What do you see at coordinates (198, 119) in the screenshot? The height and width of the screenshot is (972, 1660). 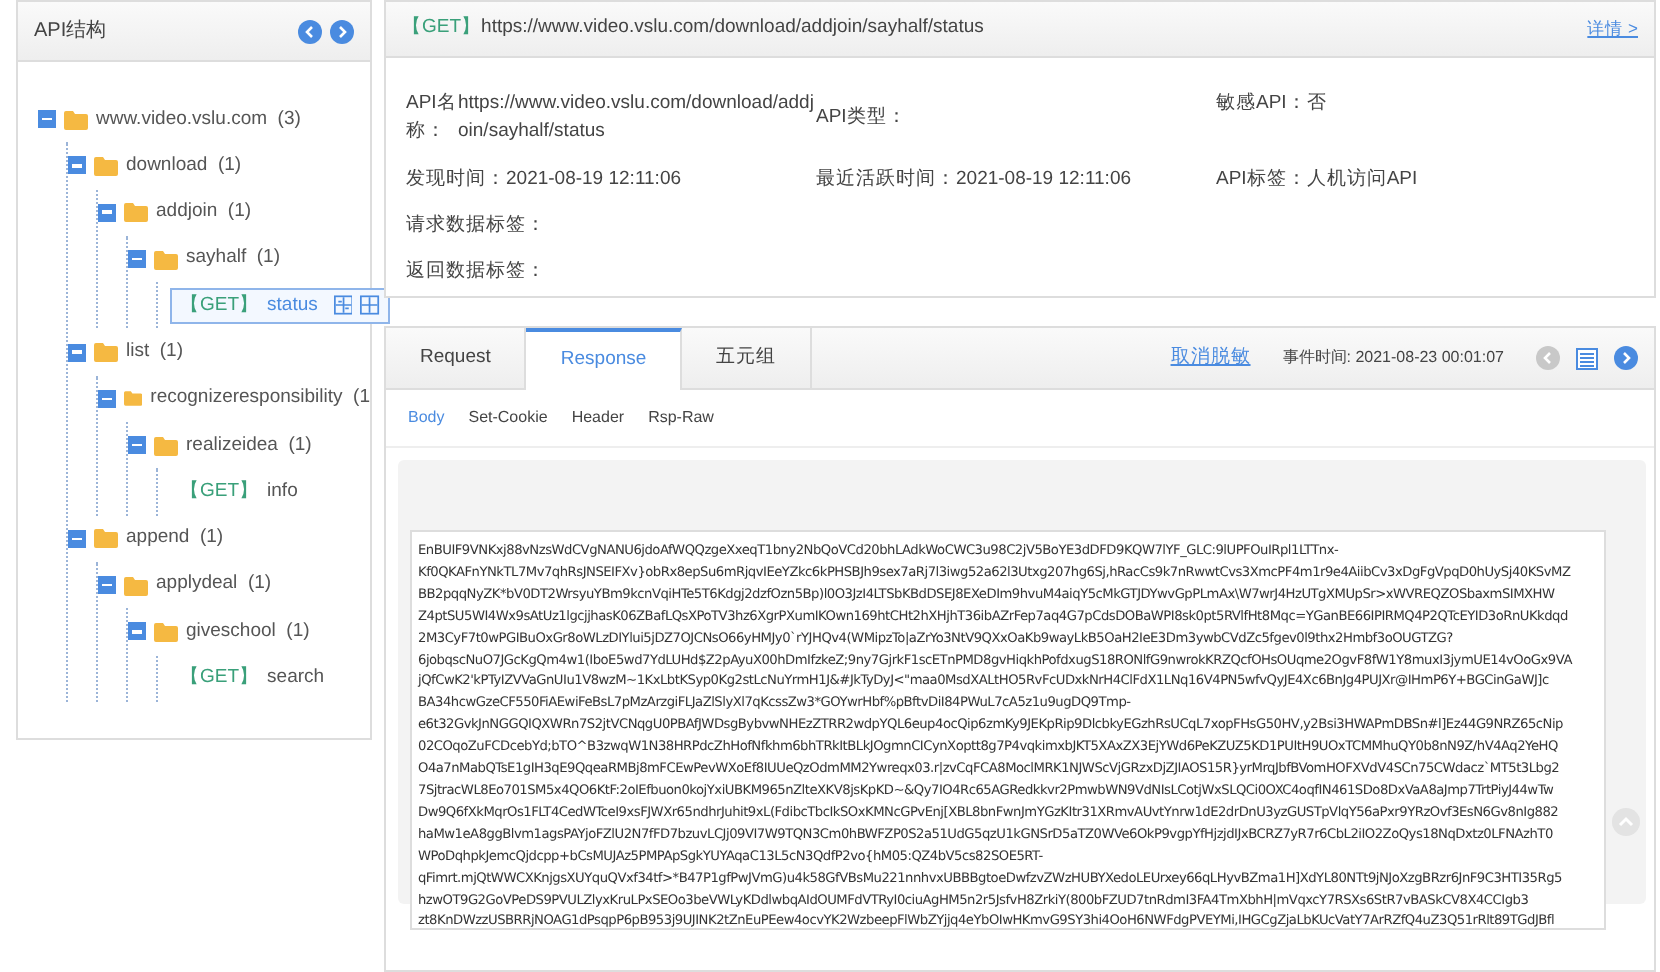 I see `tree-item: www.video.vslu.com (3)` at bounding box center [198, 119].